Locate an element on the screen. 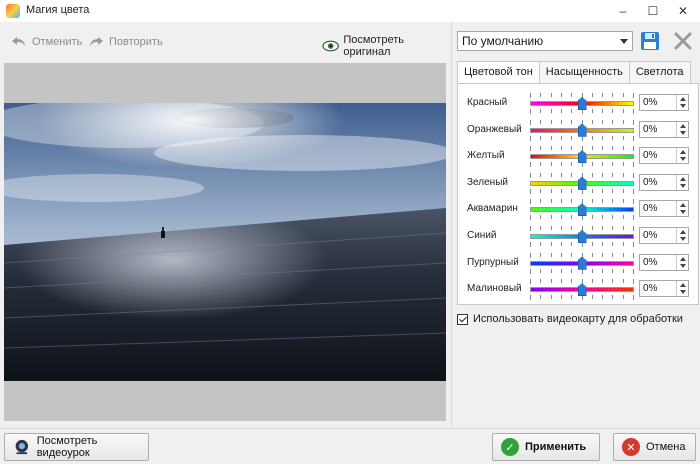 The image size is (700, 464). cancel-button: ✕ Отмена is located at coordinates (654, 447).